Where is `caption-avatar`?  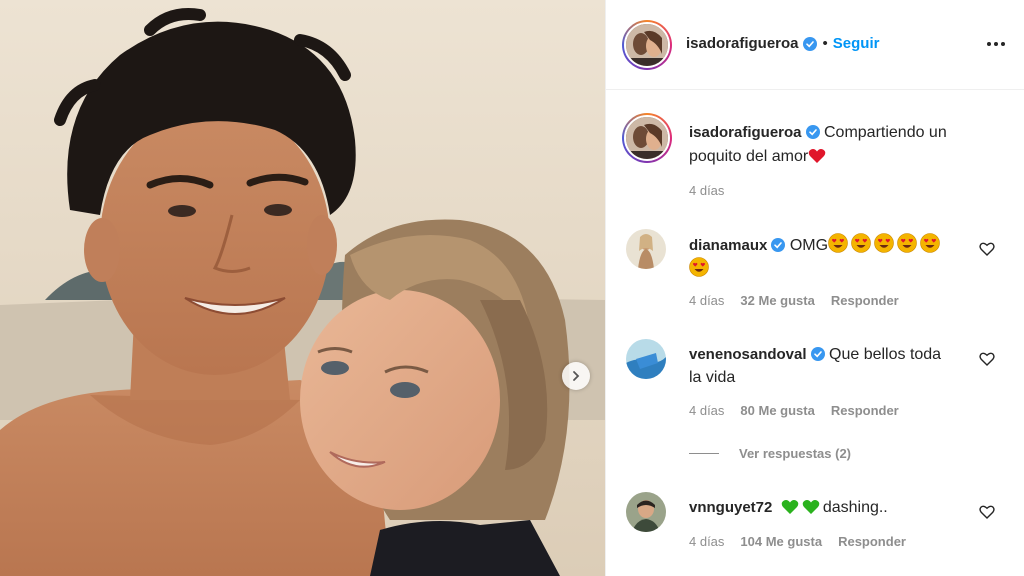 caption-avatar is located at coordinates (647, 138).